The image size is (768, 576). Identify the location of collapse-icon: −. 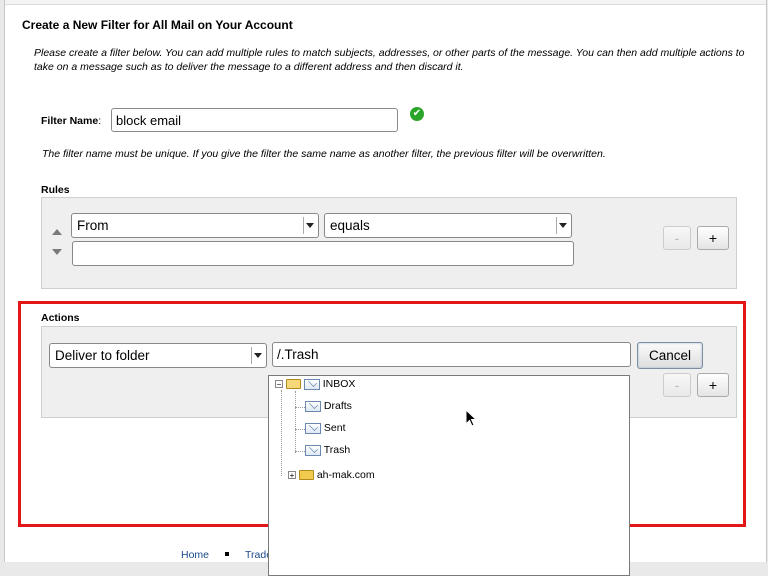
(279, 384).